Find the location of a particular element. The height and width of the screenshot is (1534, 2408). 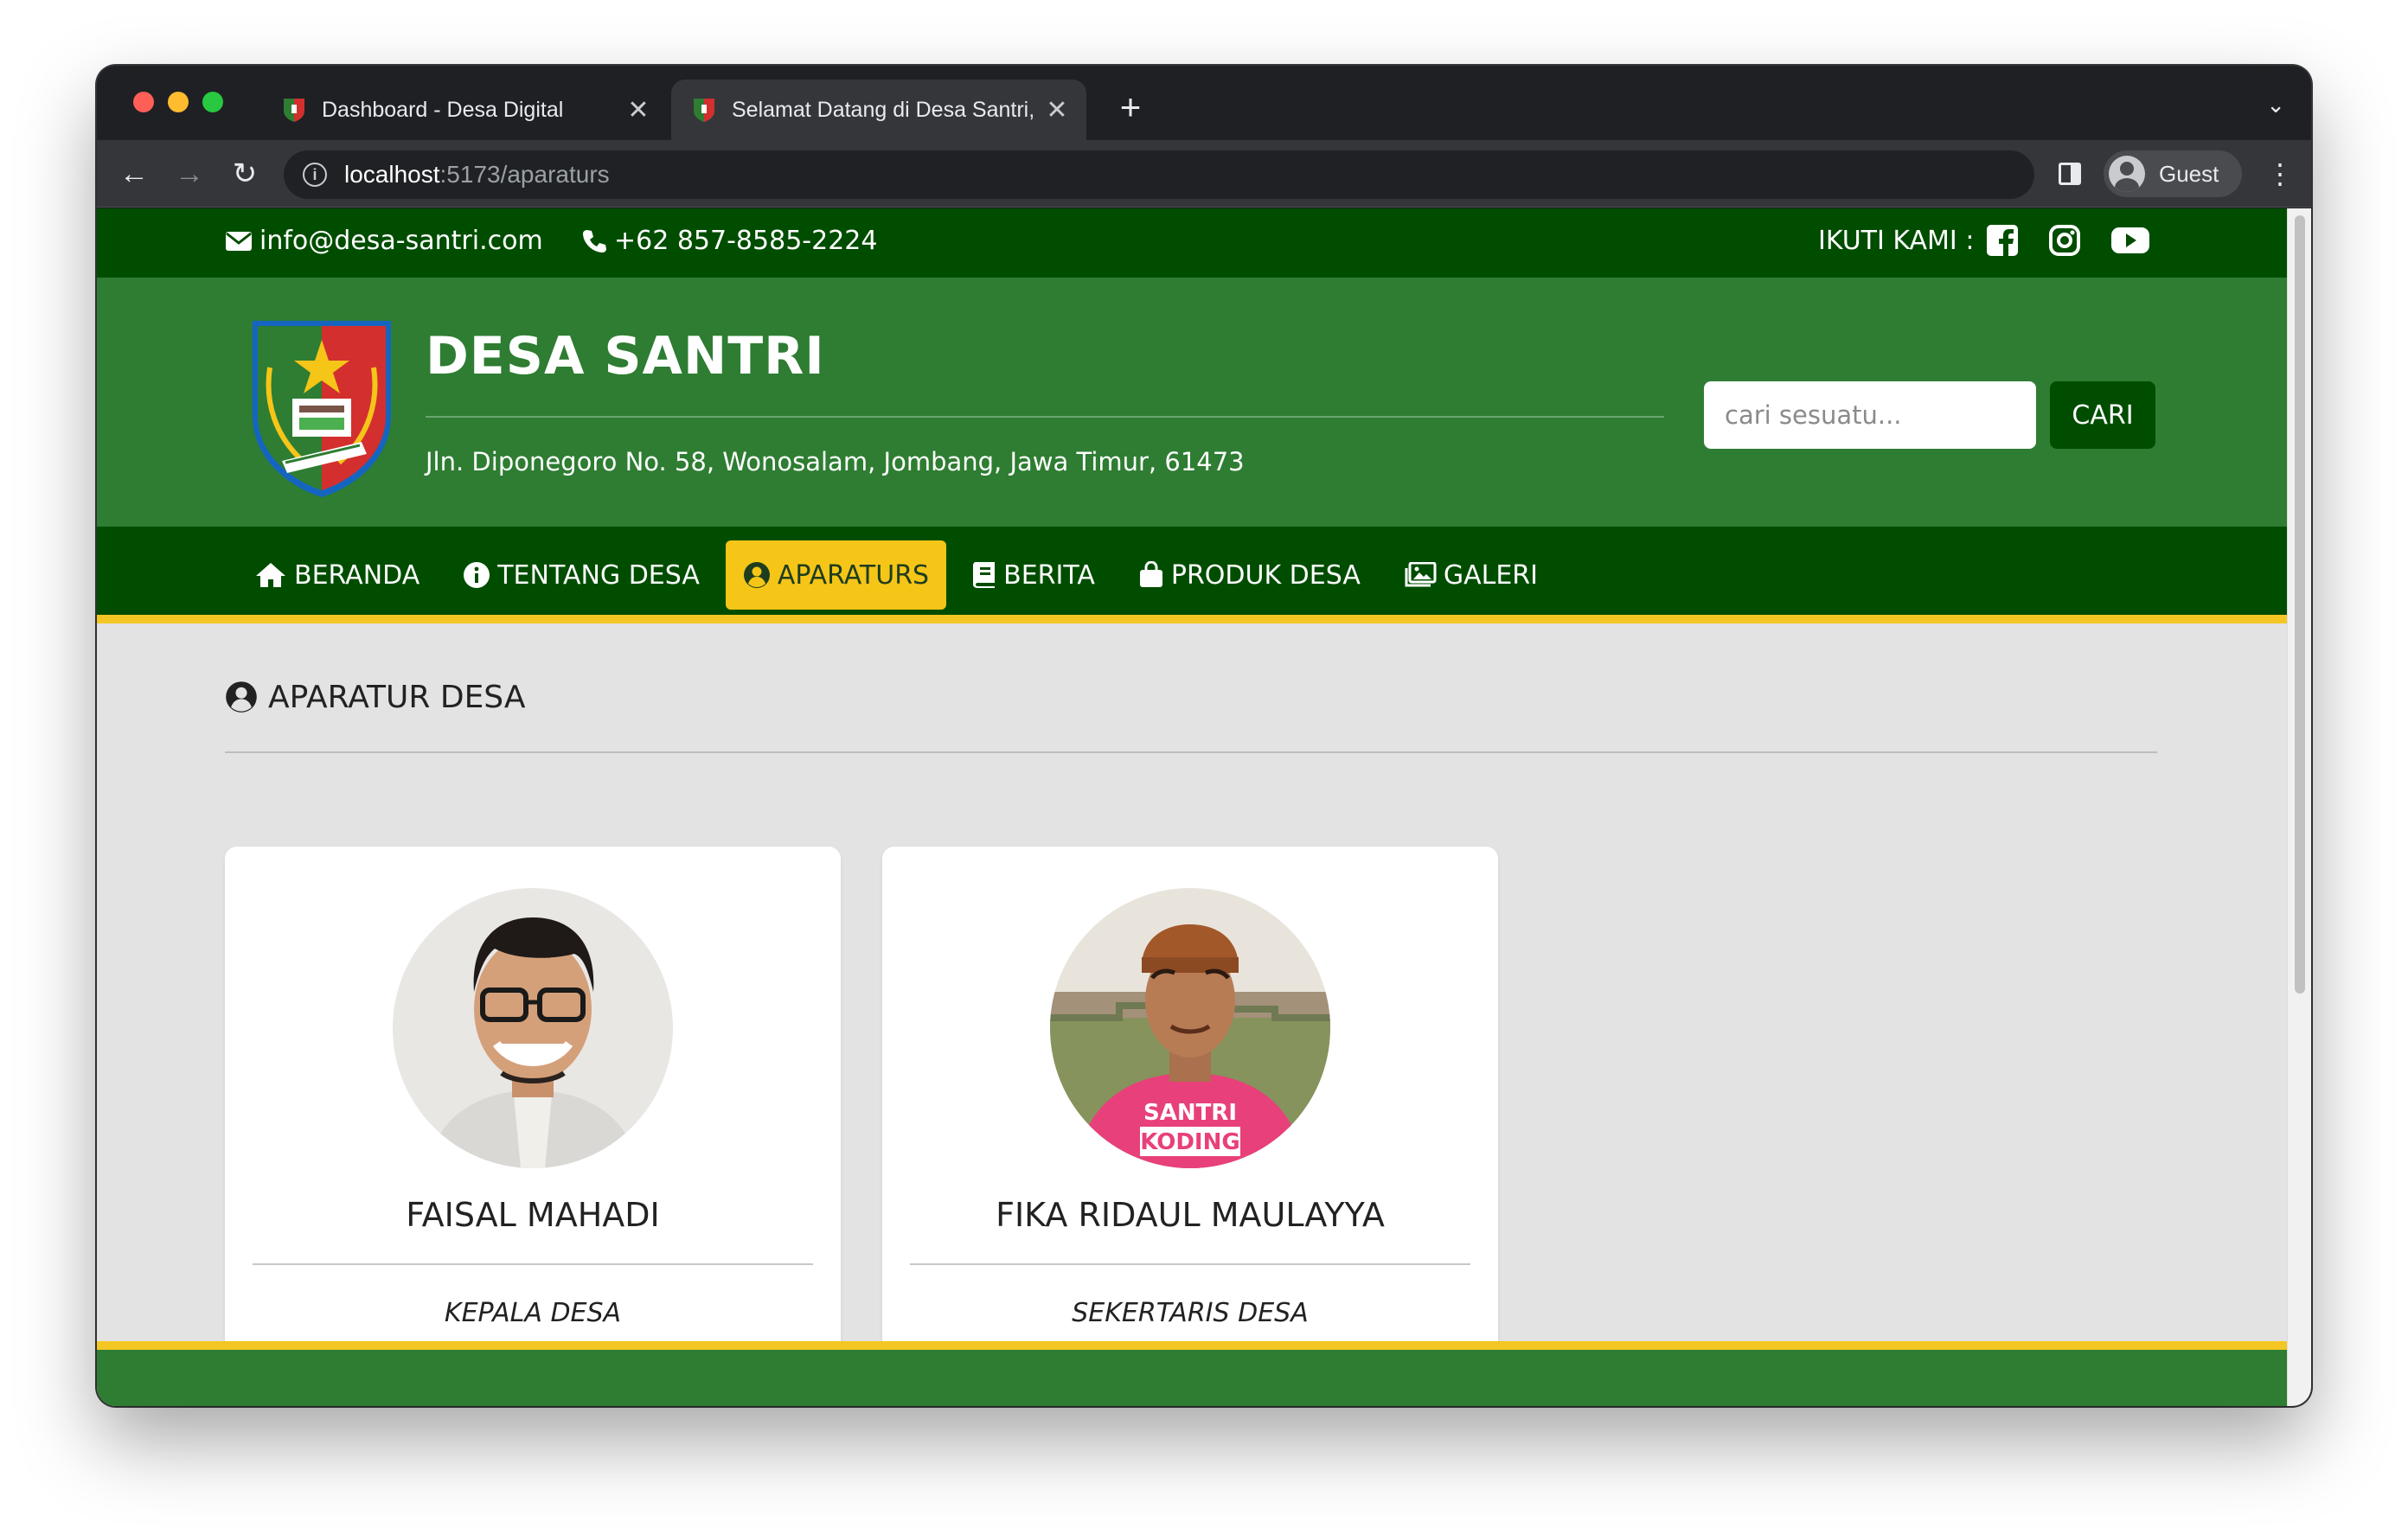

svg-text: SANTRI is located at coordinates (1190, 1113).